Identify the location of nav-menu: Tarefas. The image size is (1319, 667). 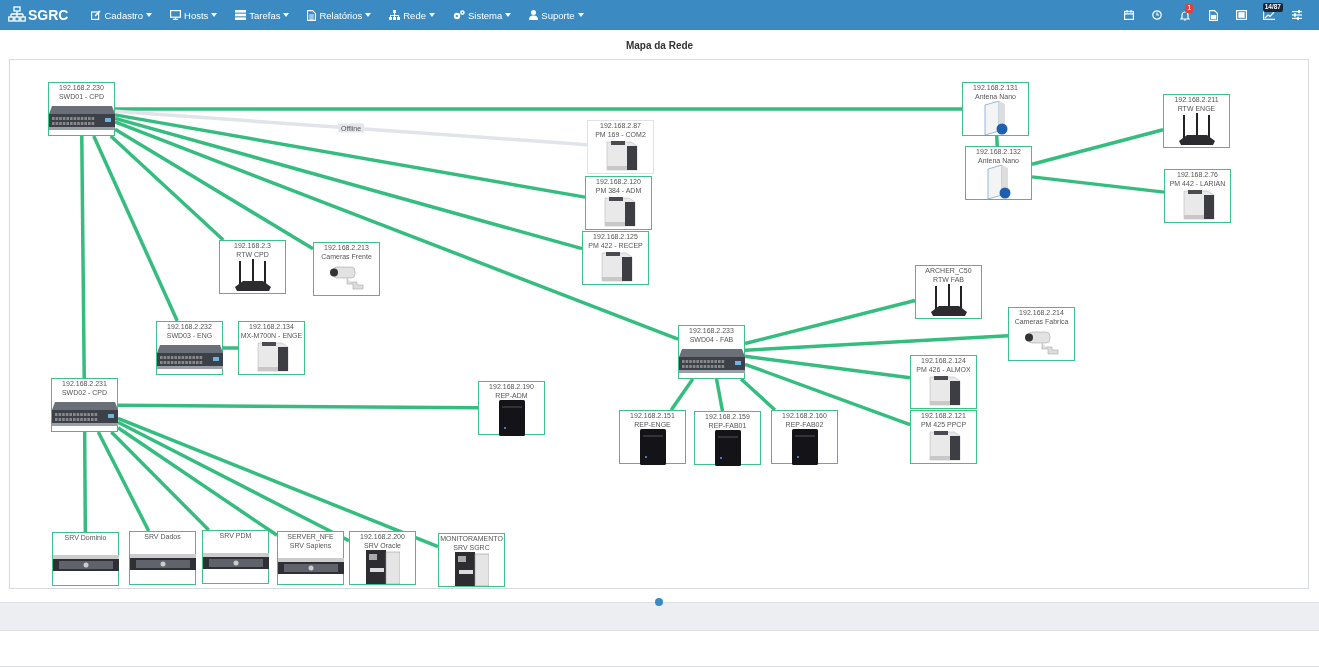
(262, 15).